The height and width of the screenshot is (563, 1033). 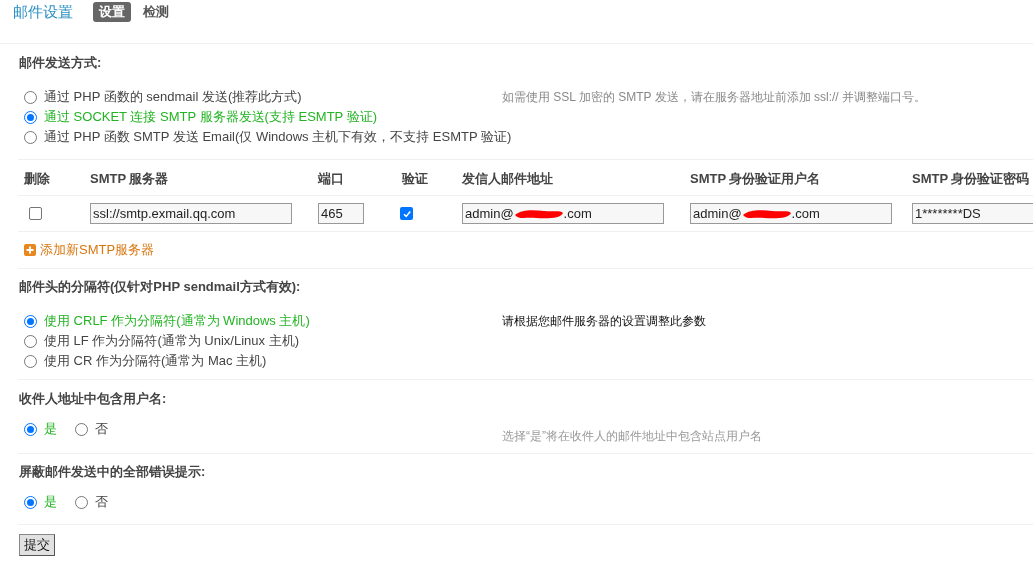 What do you see at coordinates (331, 178) in the screenshot?
I see `column-header: 端口` at bounding box center [331, 178].